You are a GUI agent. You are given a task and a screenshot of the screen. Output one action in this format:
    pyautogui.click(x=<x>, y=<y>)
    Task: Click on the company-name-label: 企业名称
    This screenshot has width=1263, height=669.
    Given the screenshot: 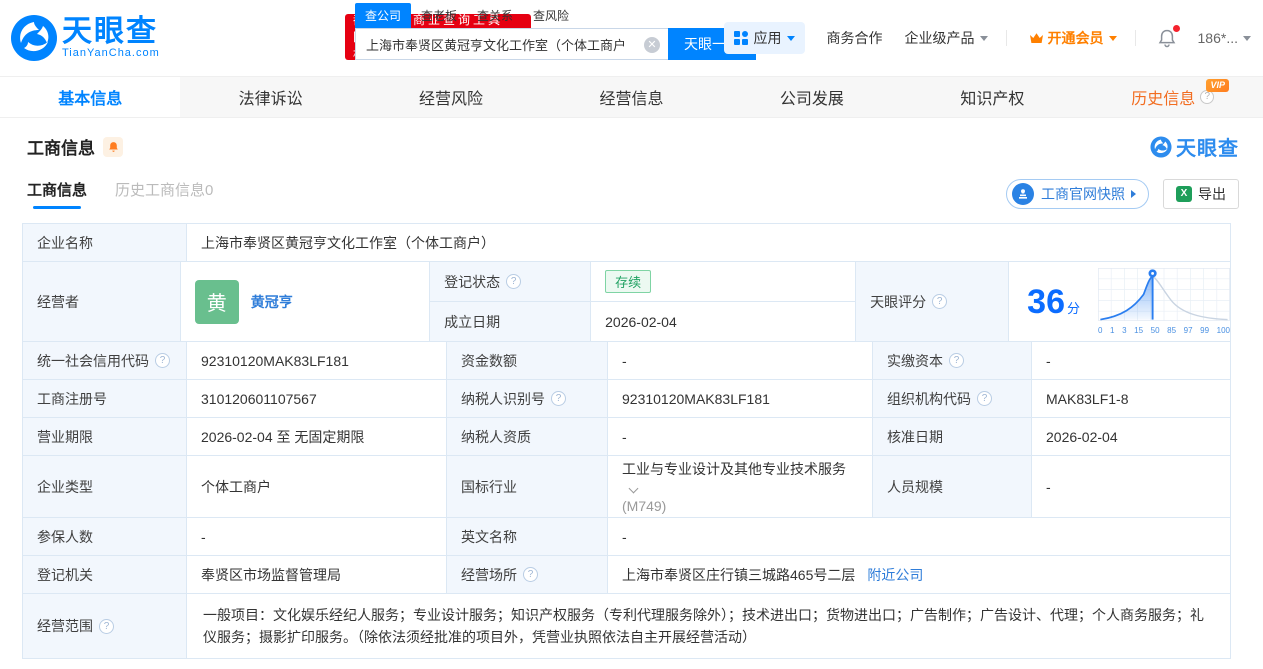 What is the action you would take?
    pyautogui.click(x=105, y=243)
    